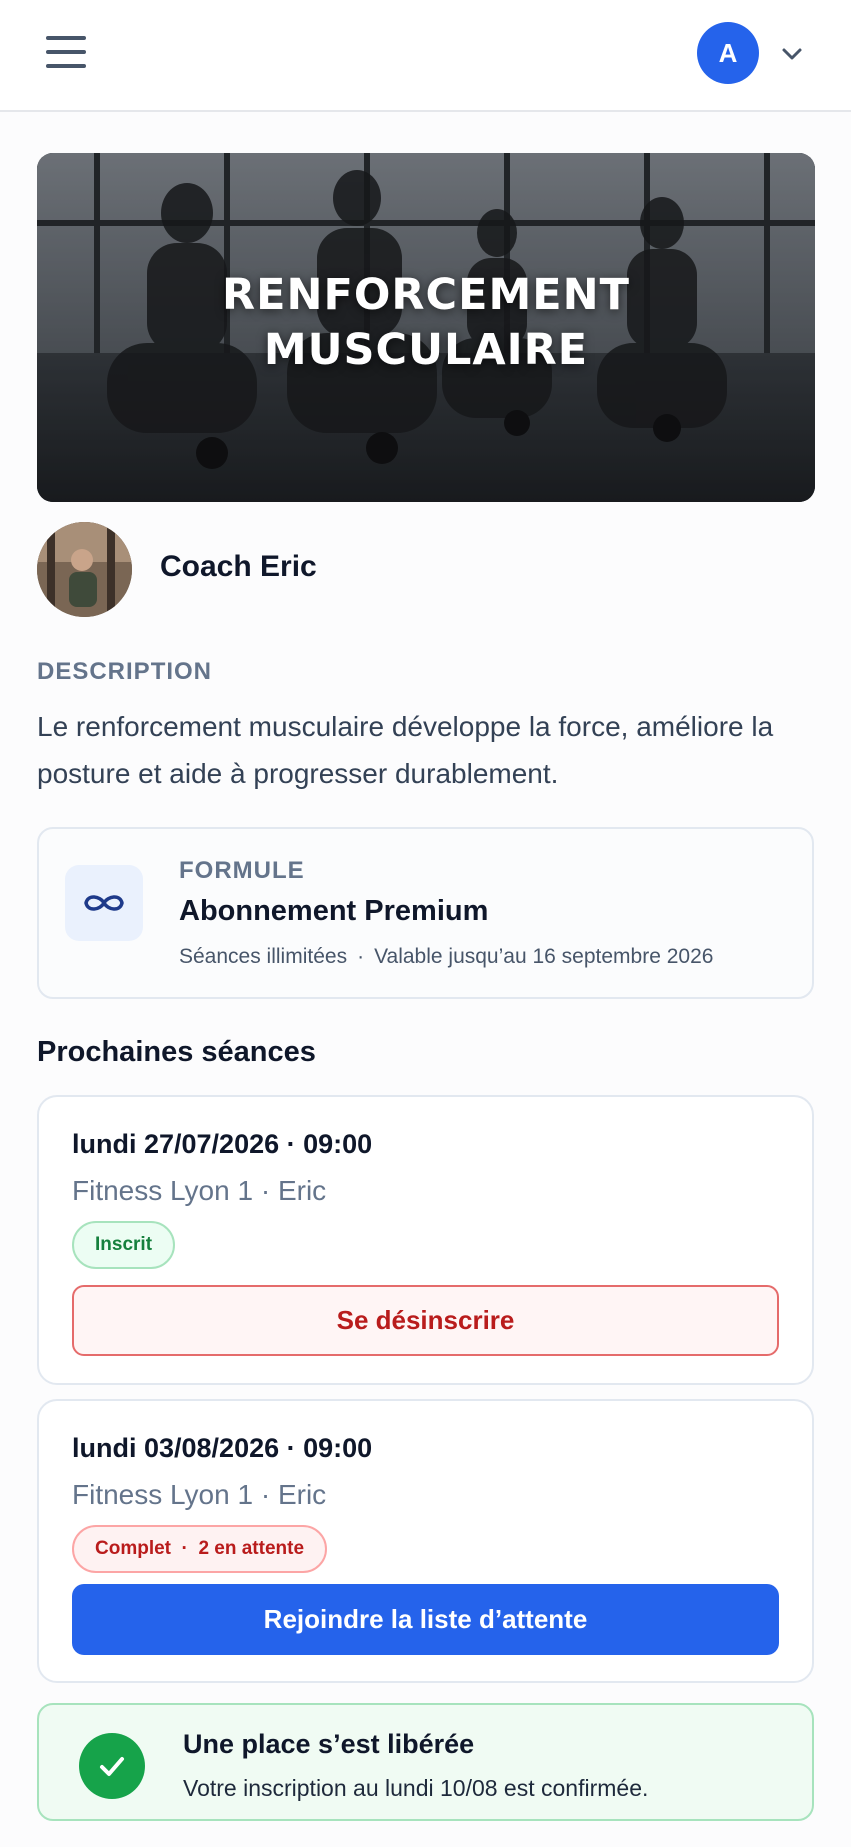 This screenshot has height=1847, width=851. What do you see at coordinates (329, 1744) in the screenshot?
I see `notice-title: Une place s’est libérée` at bounding box center [329, 1744].